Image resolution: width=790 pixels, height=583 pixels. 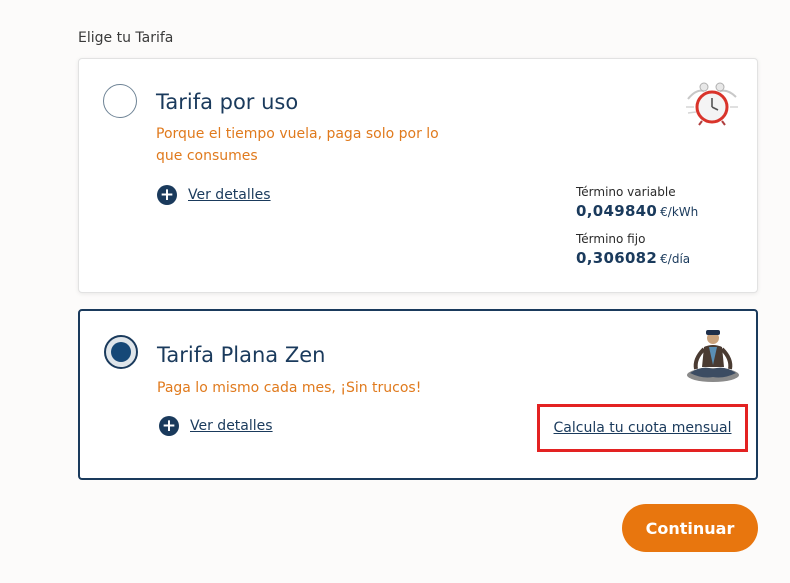 I want to click on tariff-radio-por-uso, so click(x=120, y=101).